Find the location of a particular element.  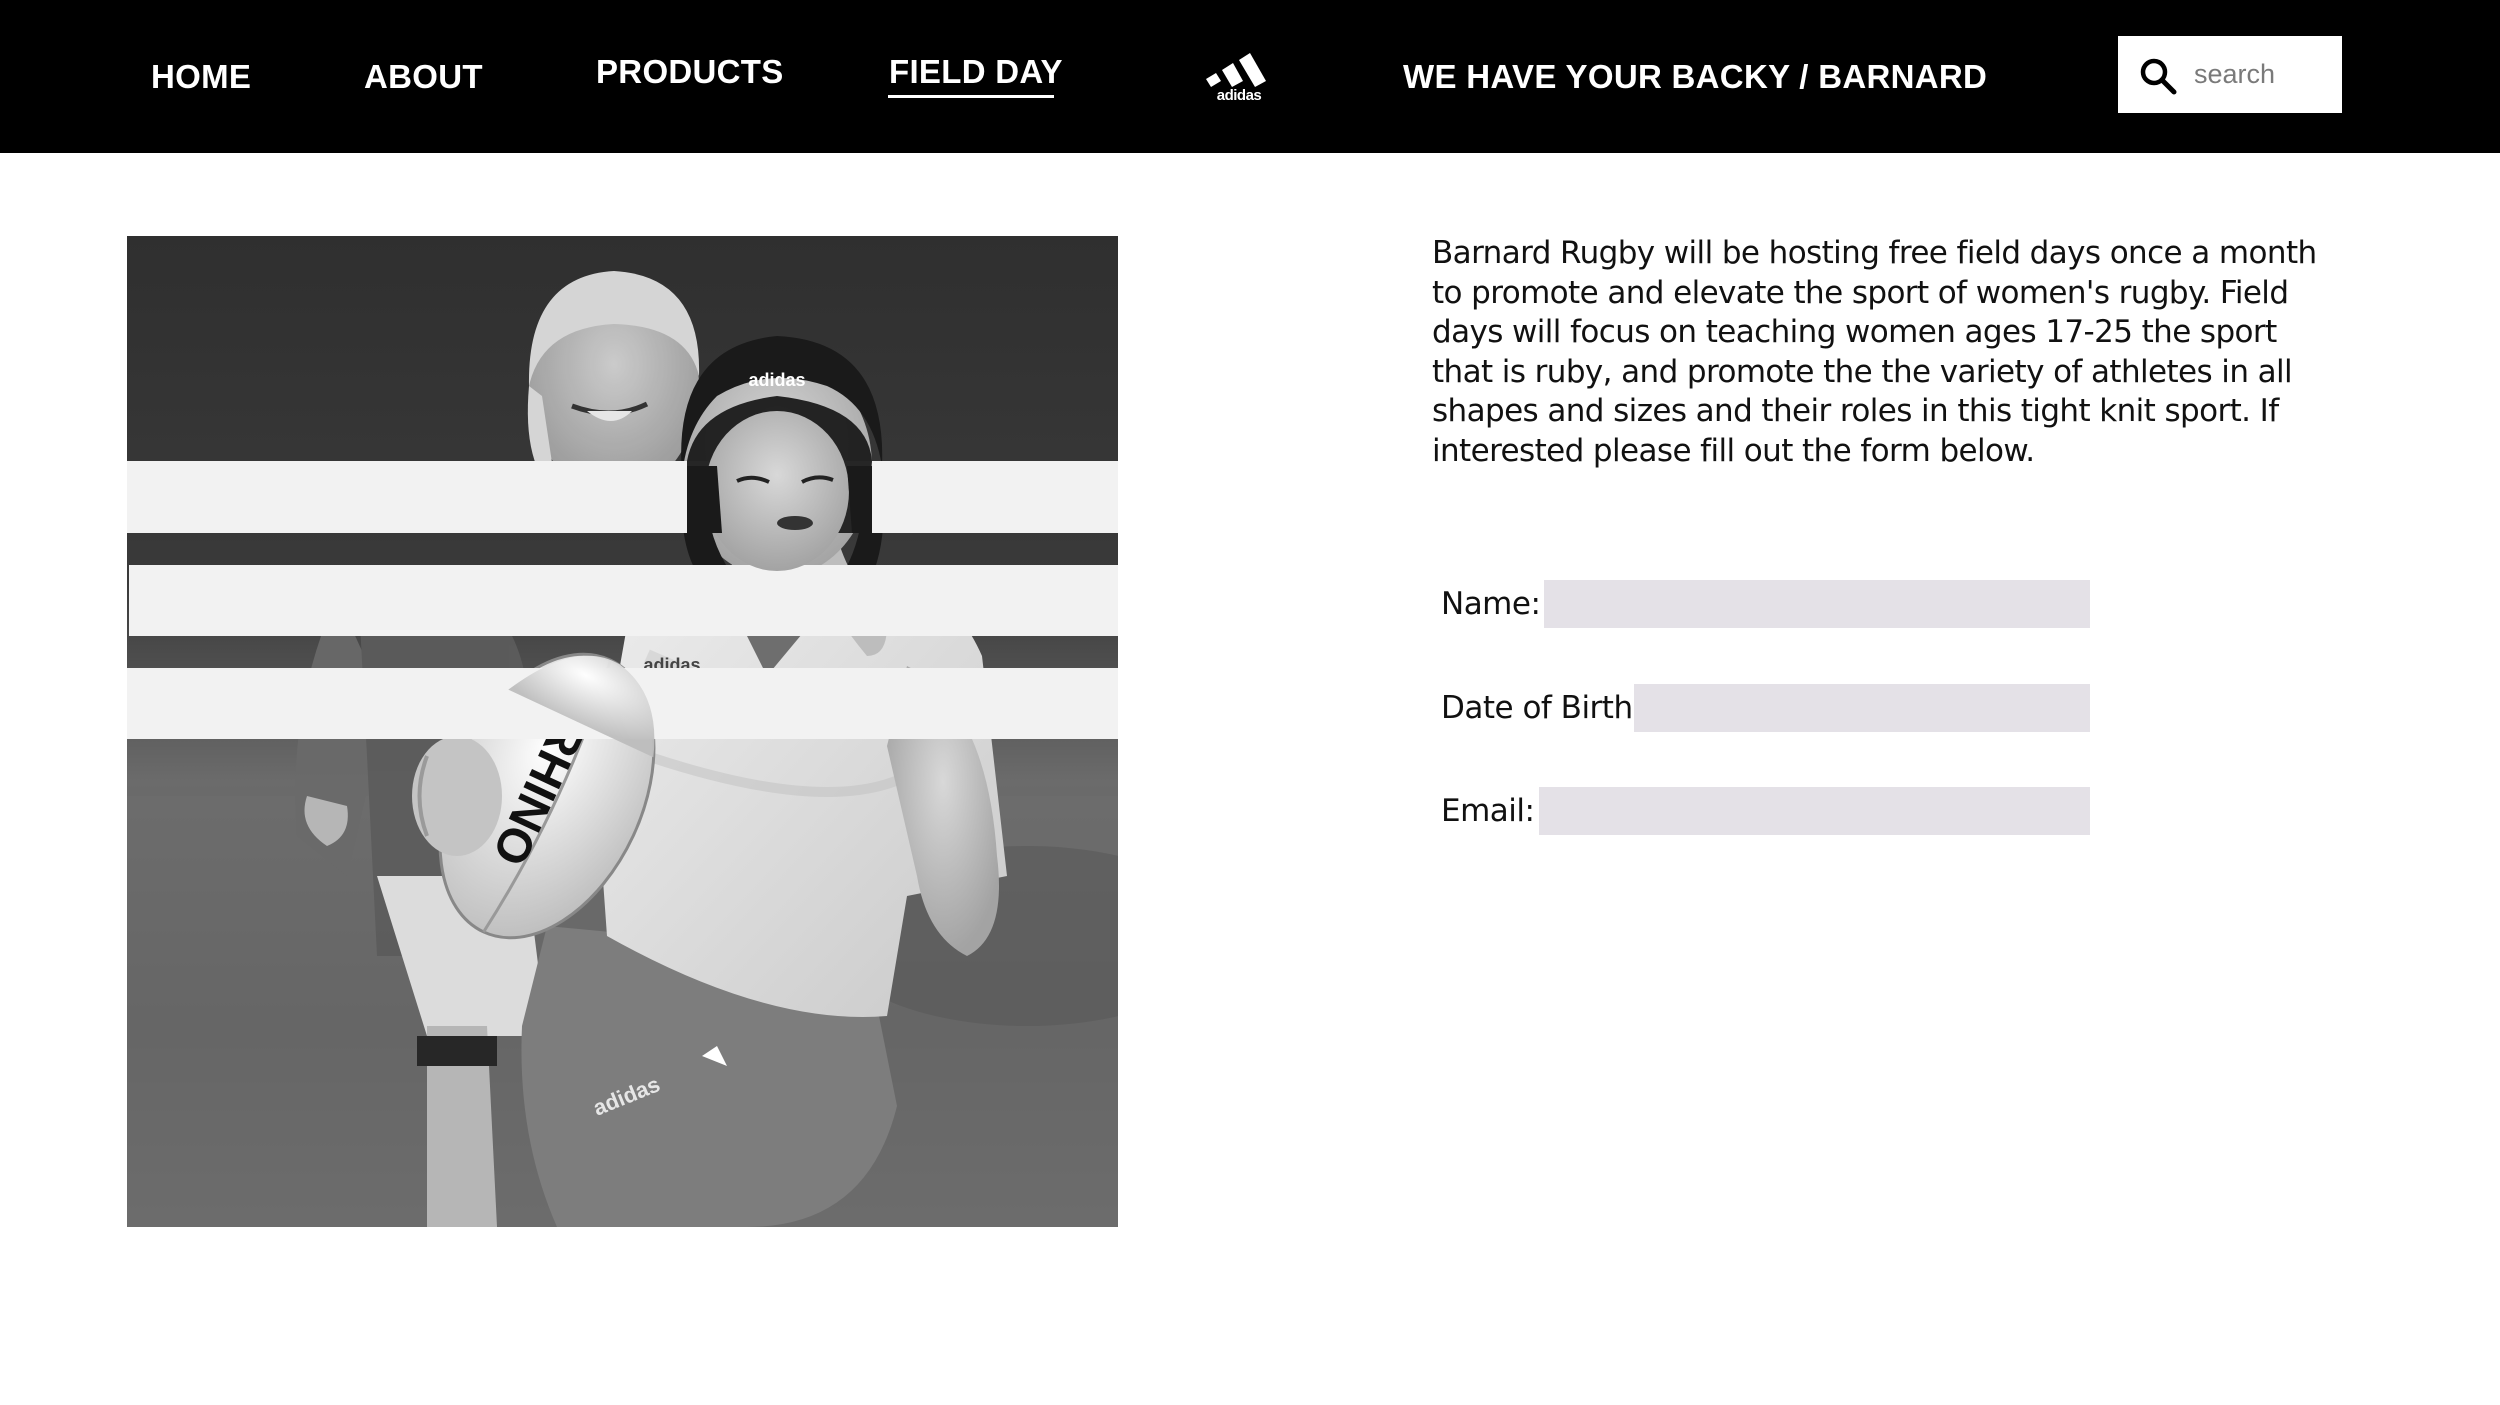

email-label: Email: is located at coordinates (1488, 811).